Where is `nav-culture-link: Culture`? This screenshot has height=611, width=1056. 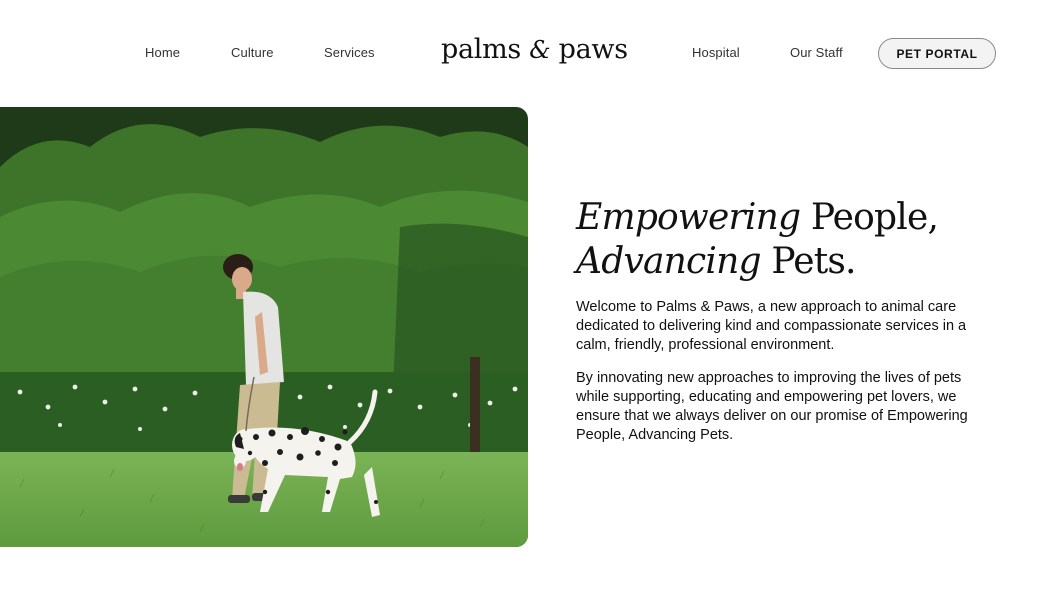 nav-culture-link: Culture is located at coordinates (252, 52).